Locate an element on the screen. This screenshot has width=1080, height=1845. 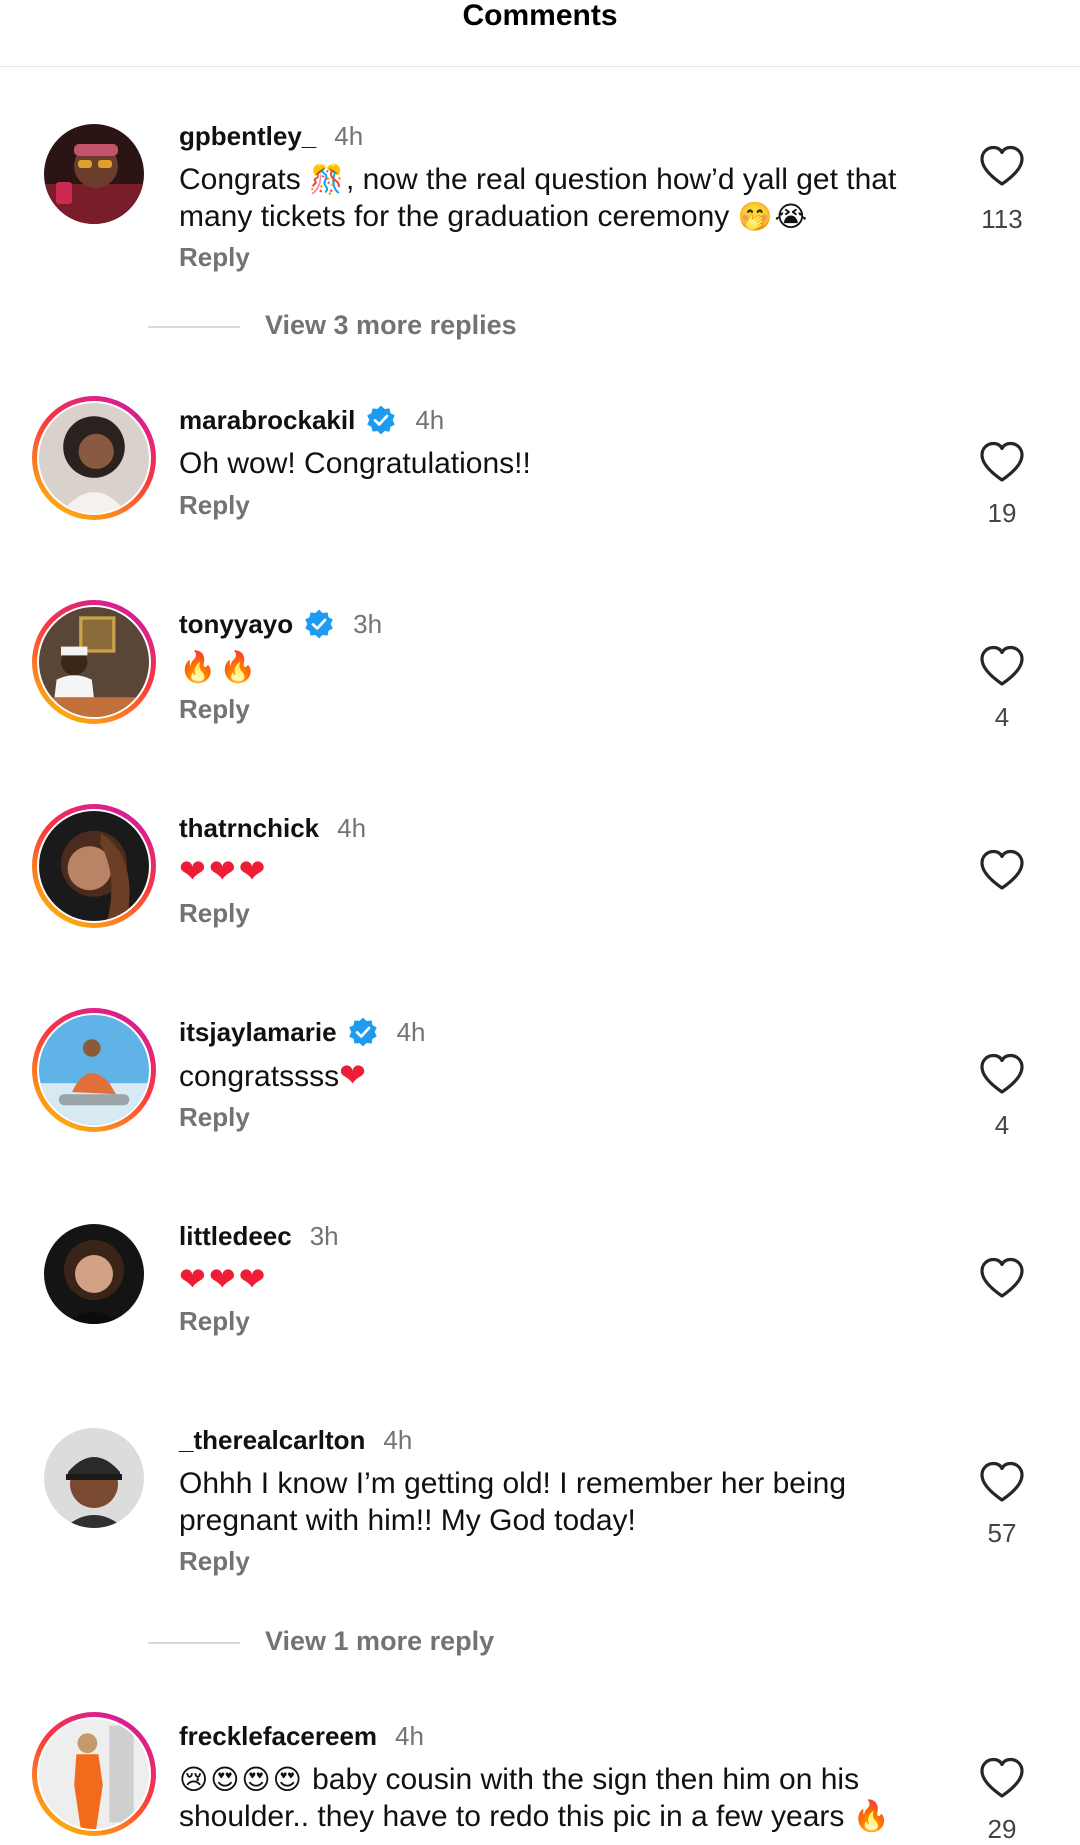
comment-text: Oh wow! Congratulations!! is located at coordinates (355, 463).